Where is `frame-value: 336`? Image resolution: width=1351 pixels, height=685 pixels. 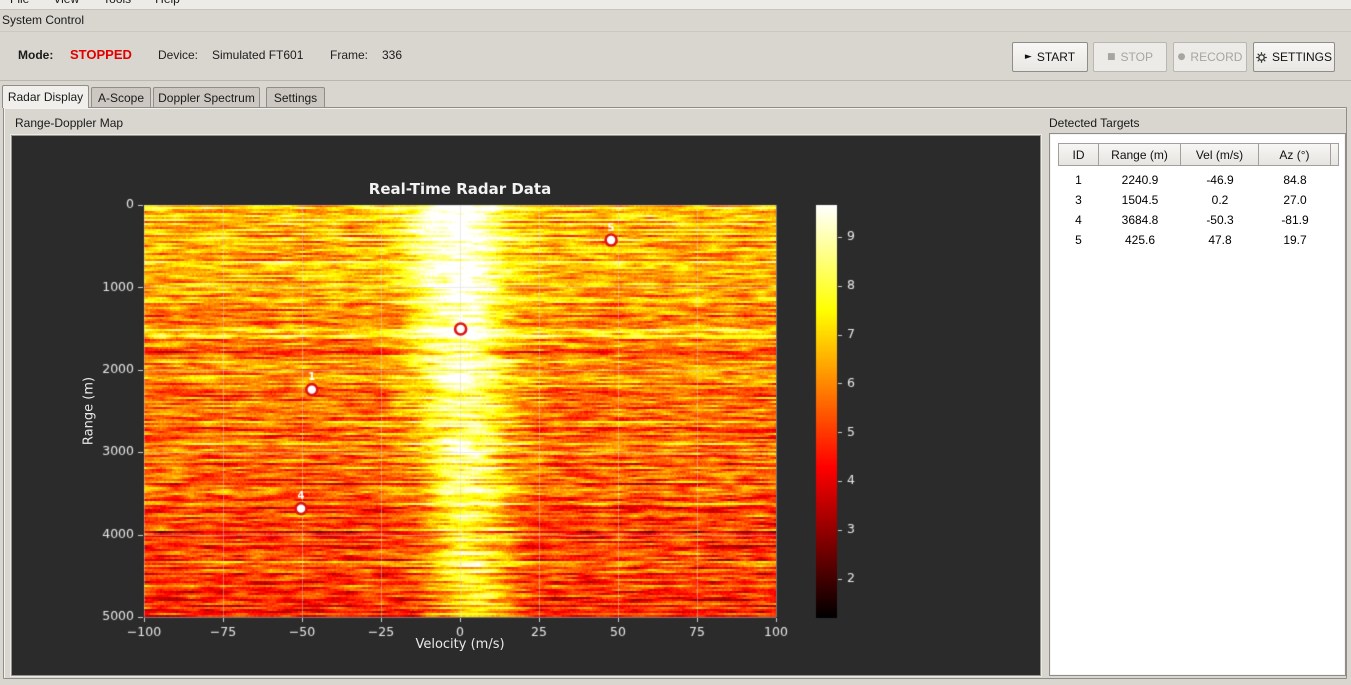
frame-value: 336 is located at coordinates (392, 55).